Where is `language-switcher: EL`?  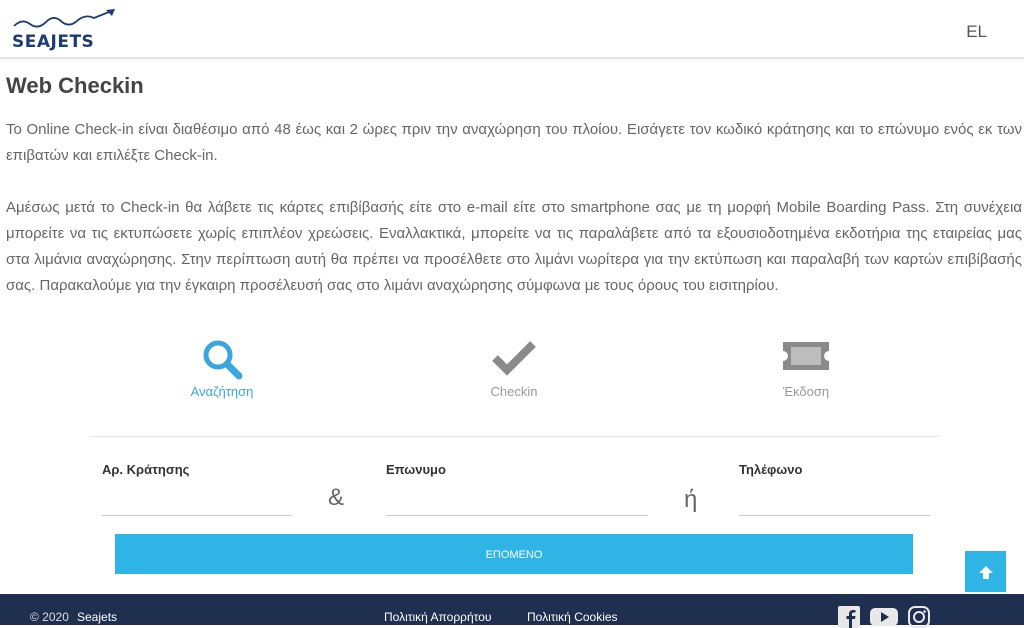
language-switcher: EL is located at coordinates (976, 32).